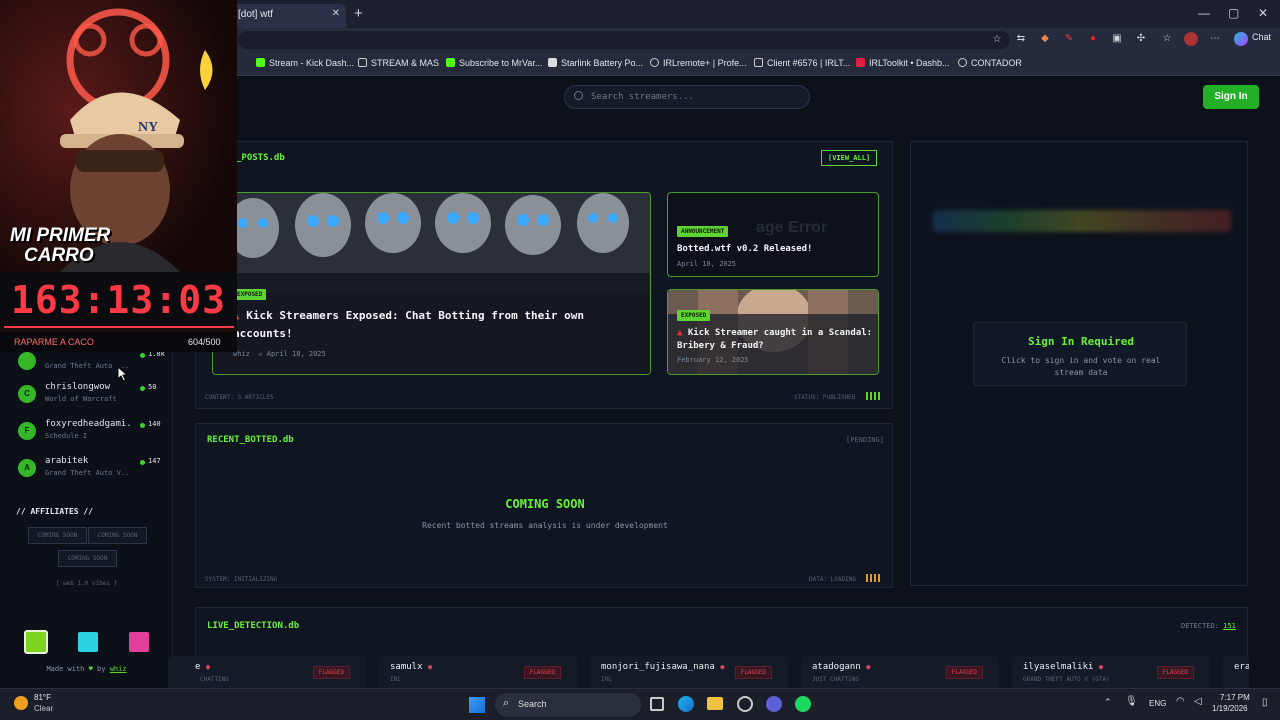 The height and width of the screenshot is (720, 1280). Describe the element at coordinates (54, 342) in the screenshot. I see `goal-label: RAPARME A CACO` at that location.